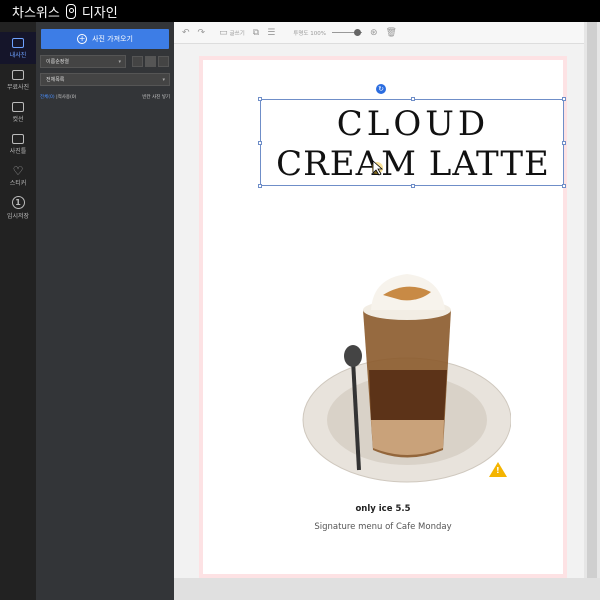 This screenshot has width=600, height=600. What do you see at coordinates (186, 33) in the screenshot?
I see `undo-icon: ↶` at bounding box center [186, 33].